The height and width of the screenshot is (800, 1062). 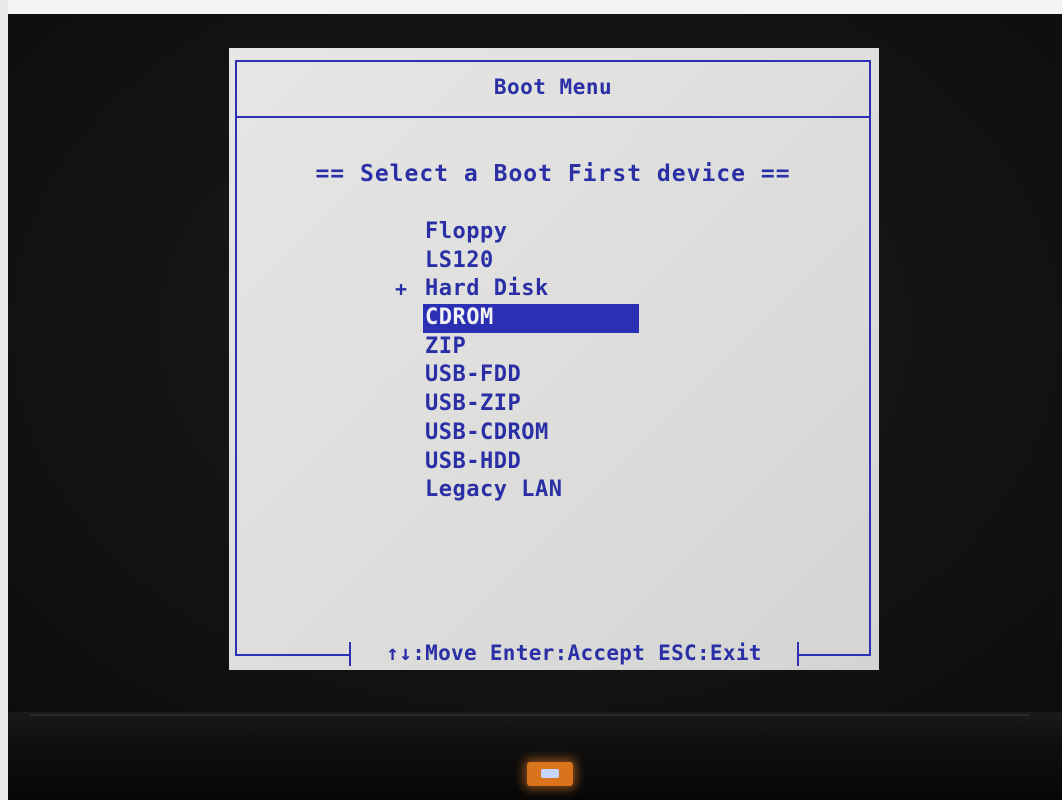 What do you see at coordinates (4, 400) in the screenshot?
I see `photo-left-edge` at bounding box center [4, 400].